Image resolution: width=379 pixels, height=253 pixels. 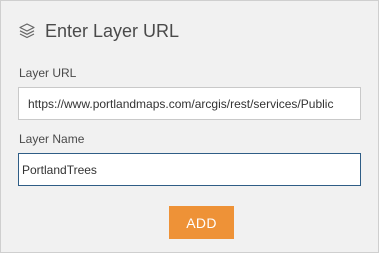 What do you see at coordinates (189, 169) in the screenshot?
I see `layer-name-input` at bounding box center [189, 169].